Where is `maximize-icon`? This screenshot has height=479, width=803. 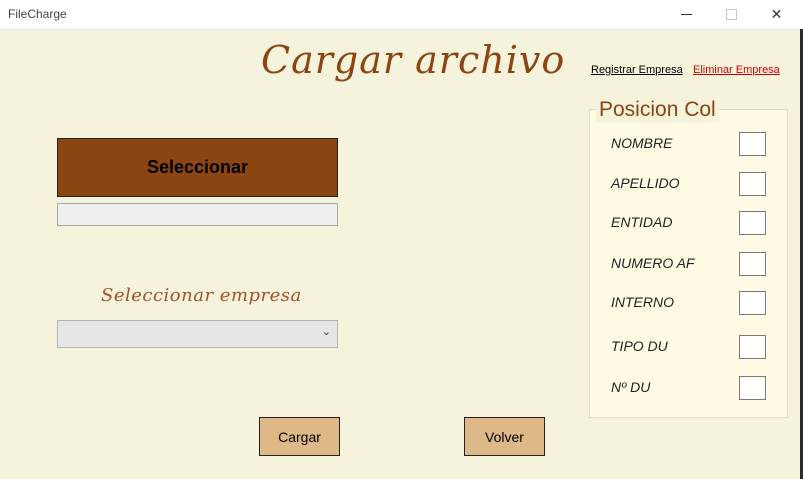
maximize-icon is located at coordinates (731, 14).